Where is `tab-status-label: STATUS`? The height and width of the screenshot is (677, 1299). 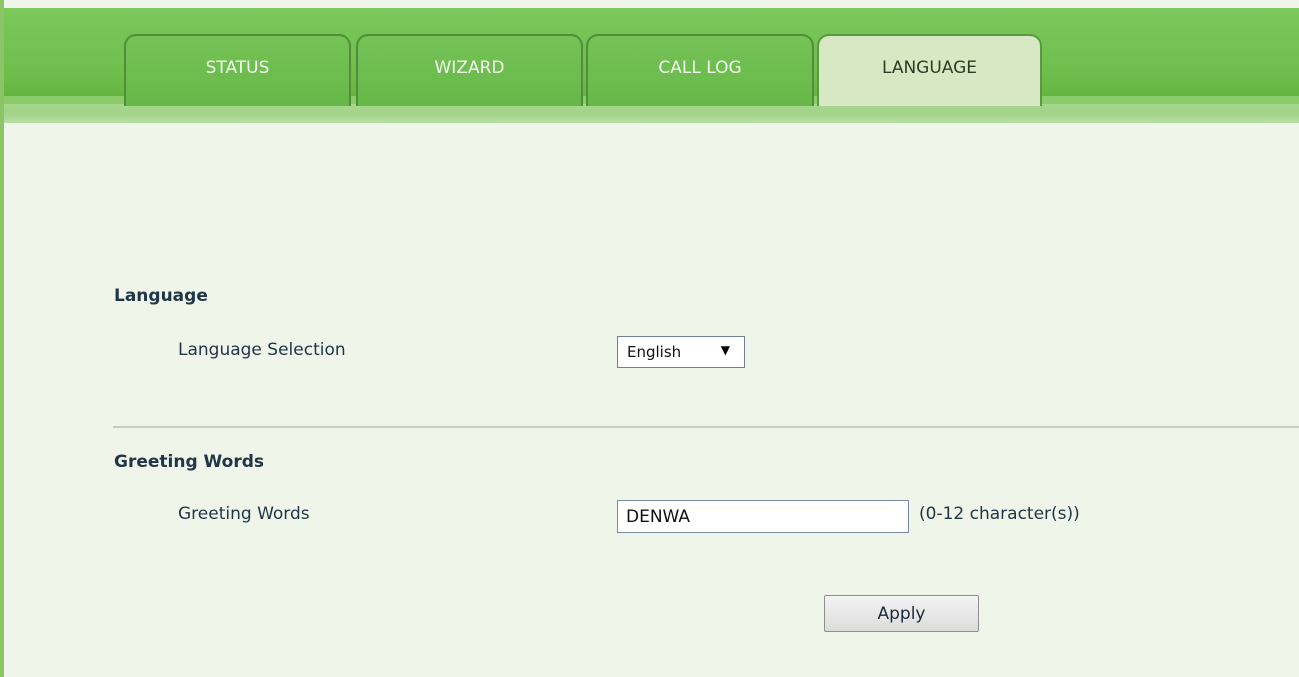 tab-status-label: STATUS is located at coordinates (237, 68).